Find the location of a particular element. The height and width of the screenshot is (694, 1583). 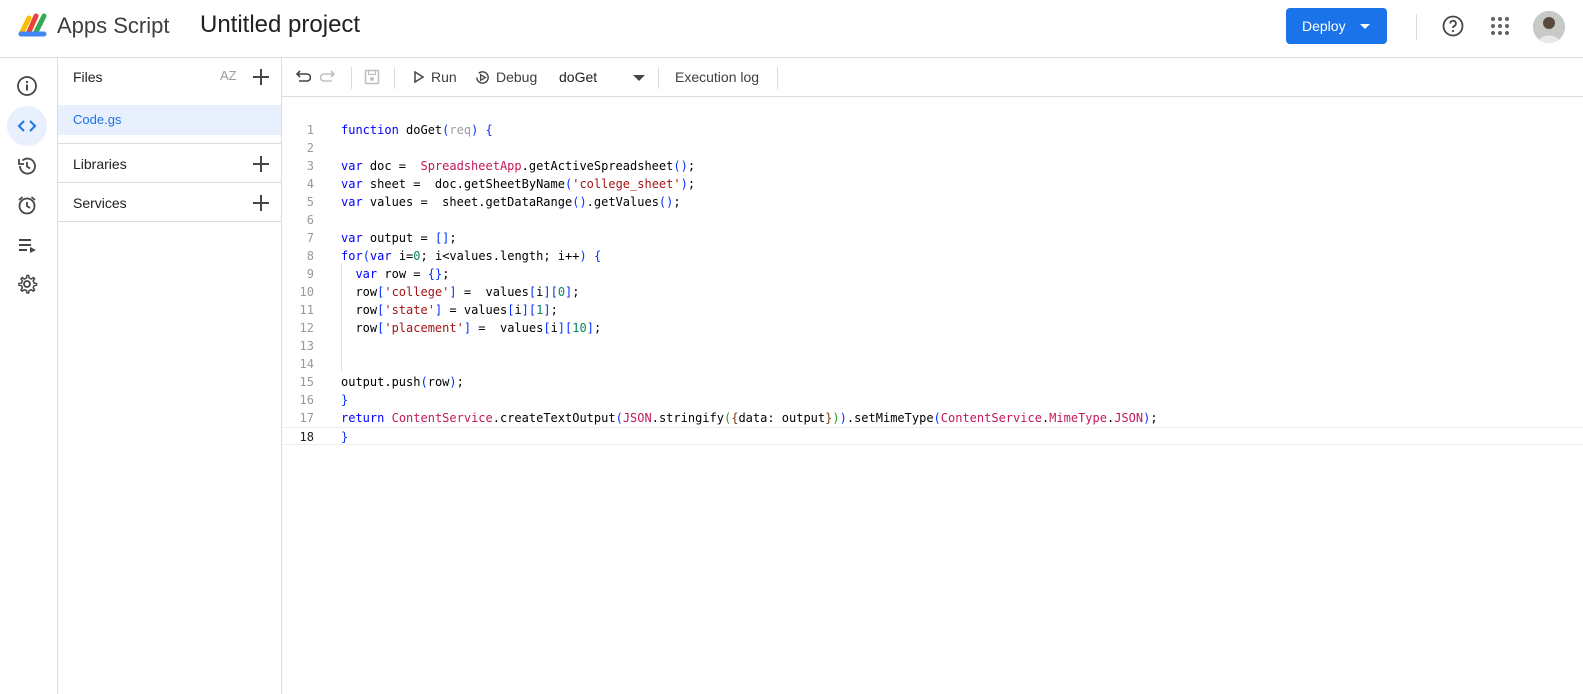

redo-icon is located at coordinates (329, 77).